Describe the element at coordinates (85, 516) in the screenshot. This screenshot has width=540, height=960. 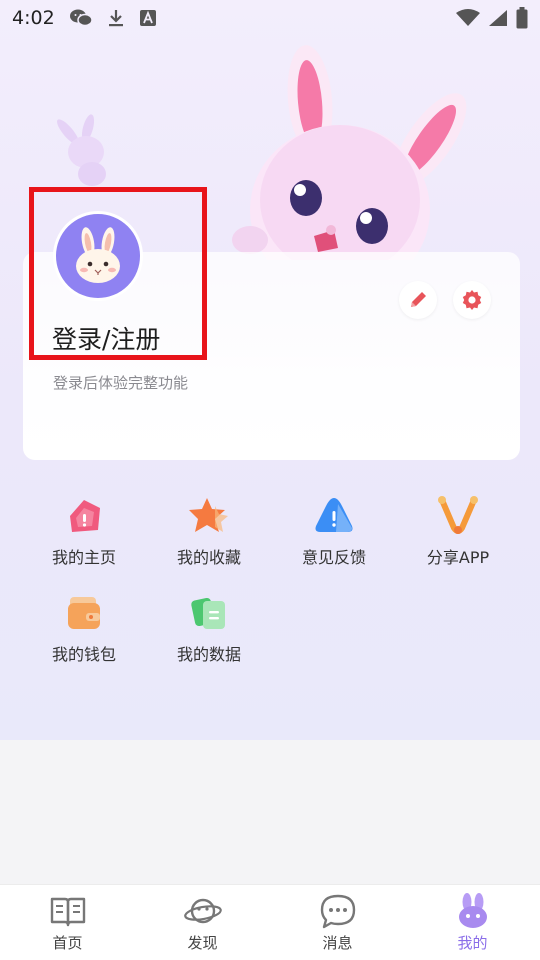
I see `home-page-icon` at that location.